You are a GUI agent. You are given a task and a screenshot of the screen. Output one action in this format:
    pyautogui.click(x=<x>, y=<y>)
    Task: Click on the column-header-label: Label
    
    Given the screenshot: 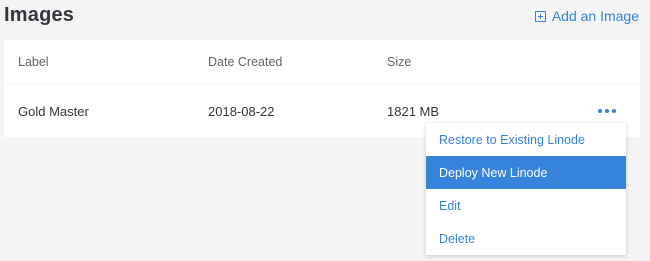 What is the action you would take?
    pyautogui.click(x=33, y=62)
    